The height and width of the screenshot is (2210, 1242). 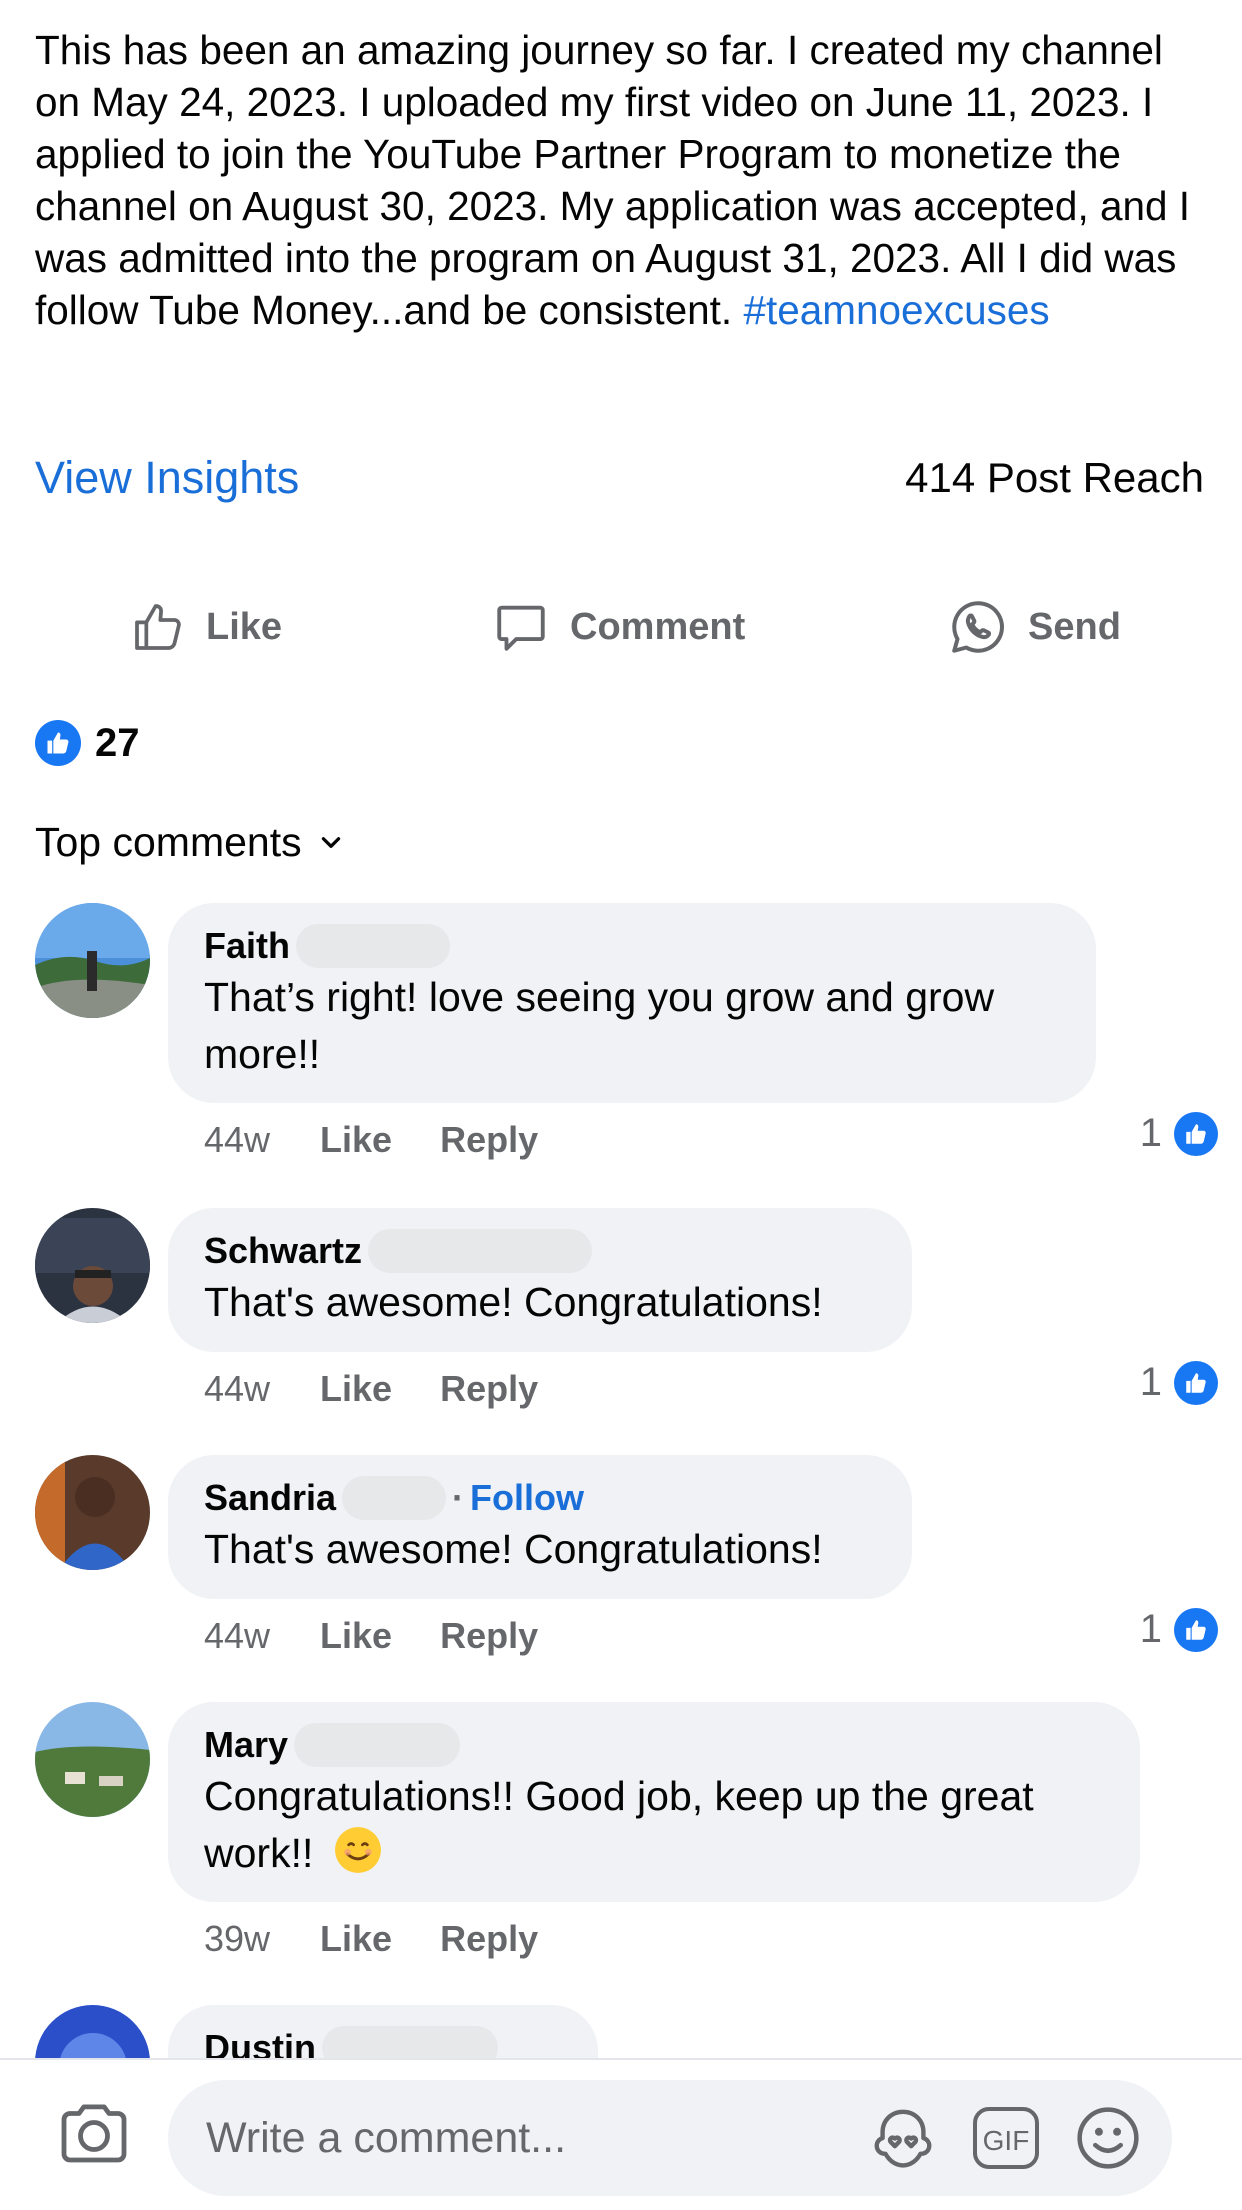 What do you see at coordinates (632, 946) in the screenshot?
I see `comment-author: Faith` at bounding box center [632, 946].